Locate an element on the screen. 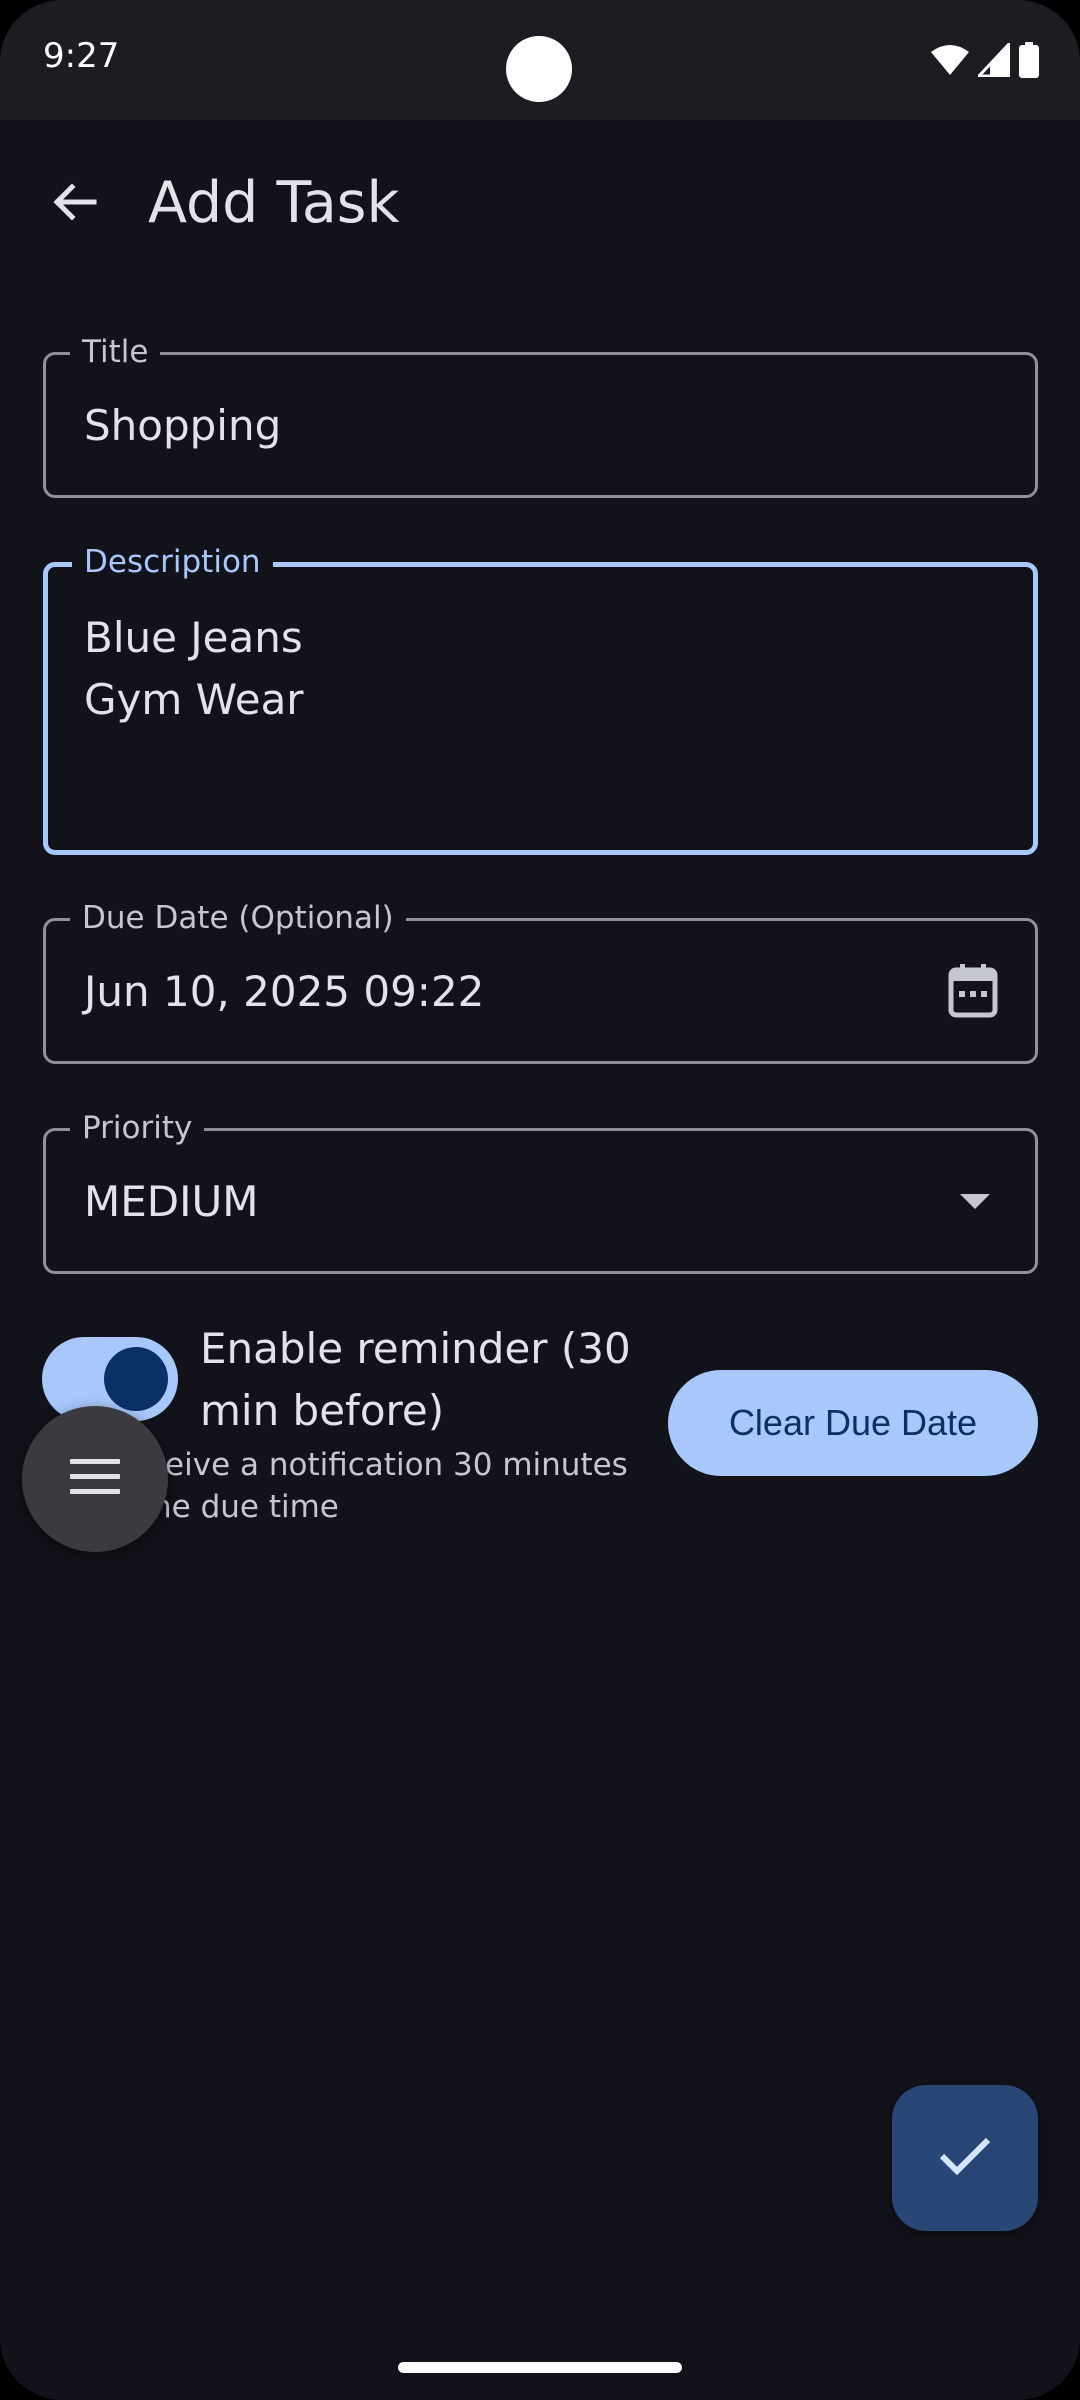 The width and height of the screenshot is (1080, 2400). status-time: 9:27 is located at coordinates (81, 56).